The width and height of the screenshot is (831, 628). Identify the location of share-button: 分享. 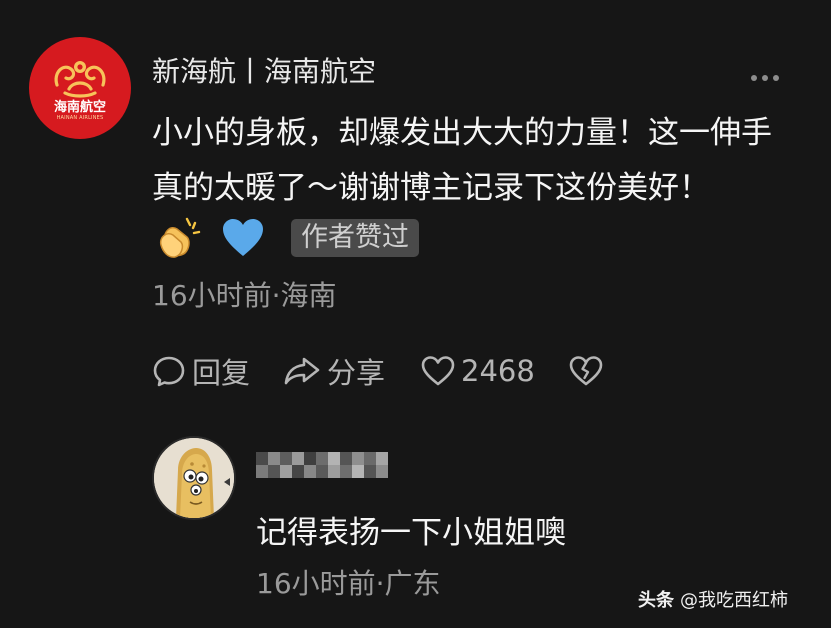
(334, 371).